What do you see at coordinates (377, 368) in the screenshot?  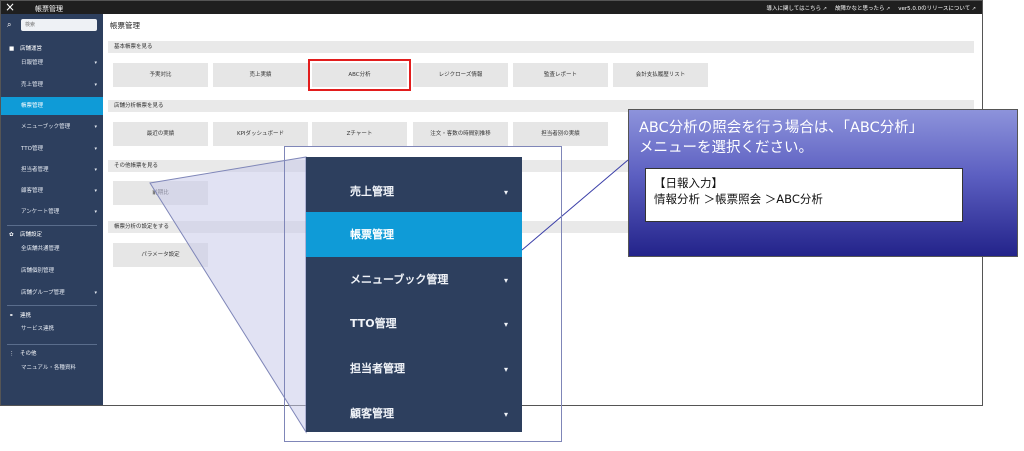 I see `zoom-item-label: 担当者管理` at bounding box center [377, 368].